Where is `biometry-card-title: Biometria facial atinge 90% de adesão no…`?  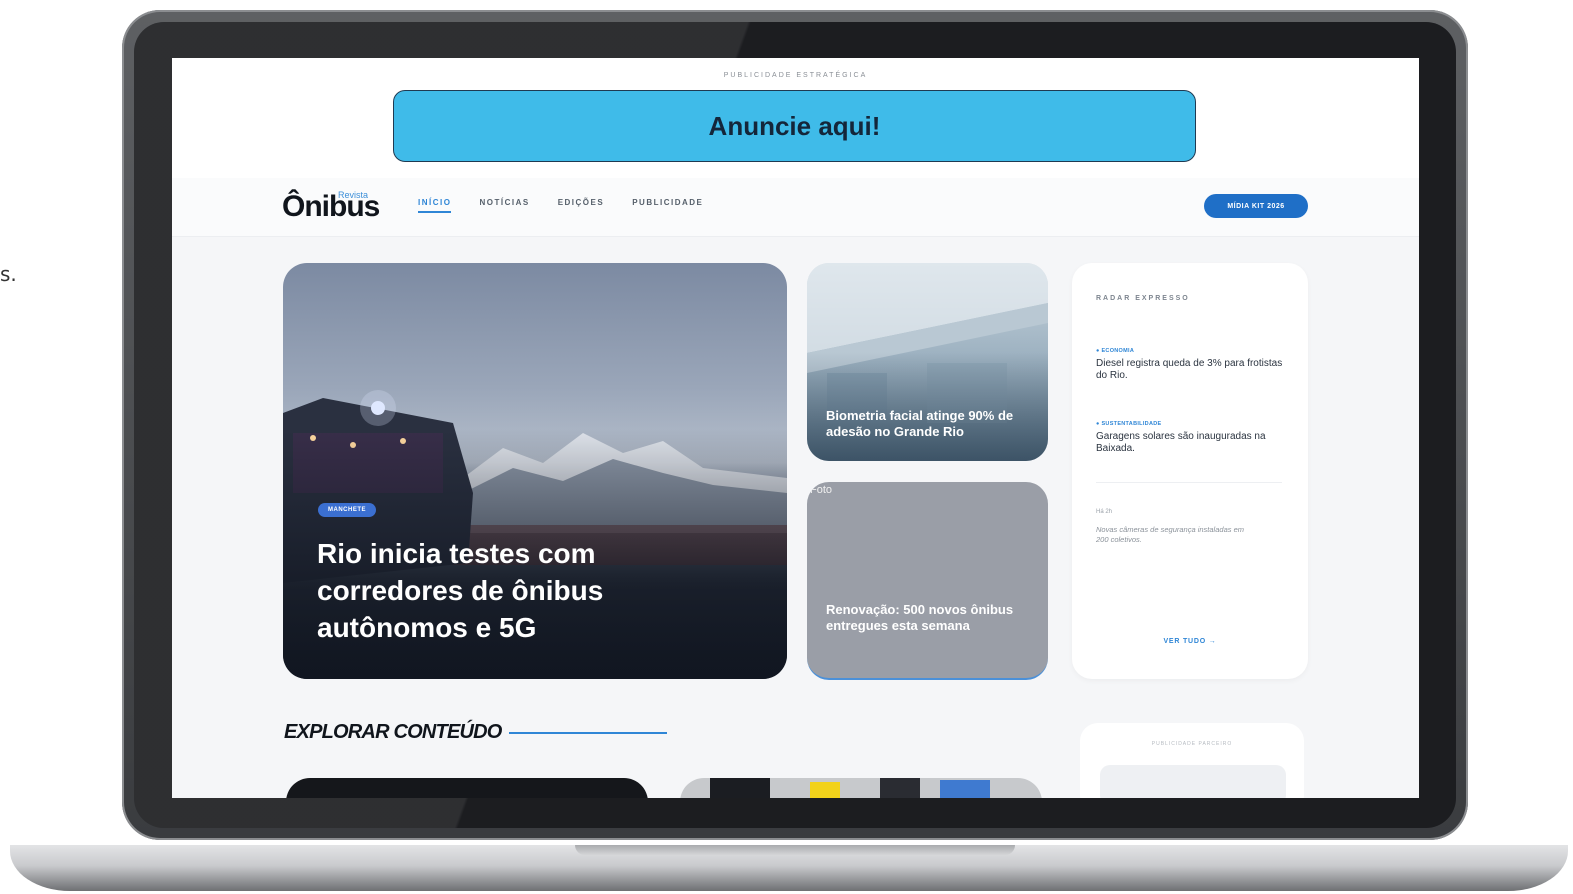
biometry-card-title: Biometria facial atinge 90% de adesão no… is located at coordinates (920, 423).